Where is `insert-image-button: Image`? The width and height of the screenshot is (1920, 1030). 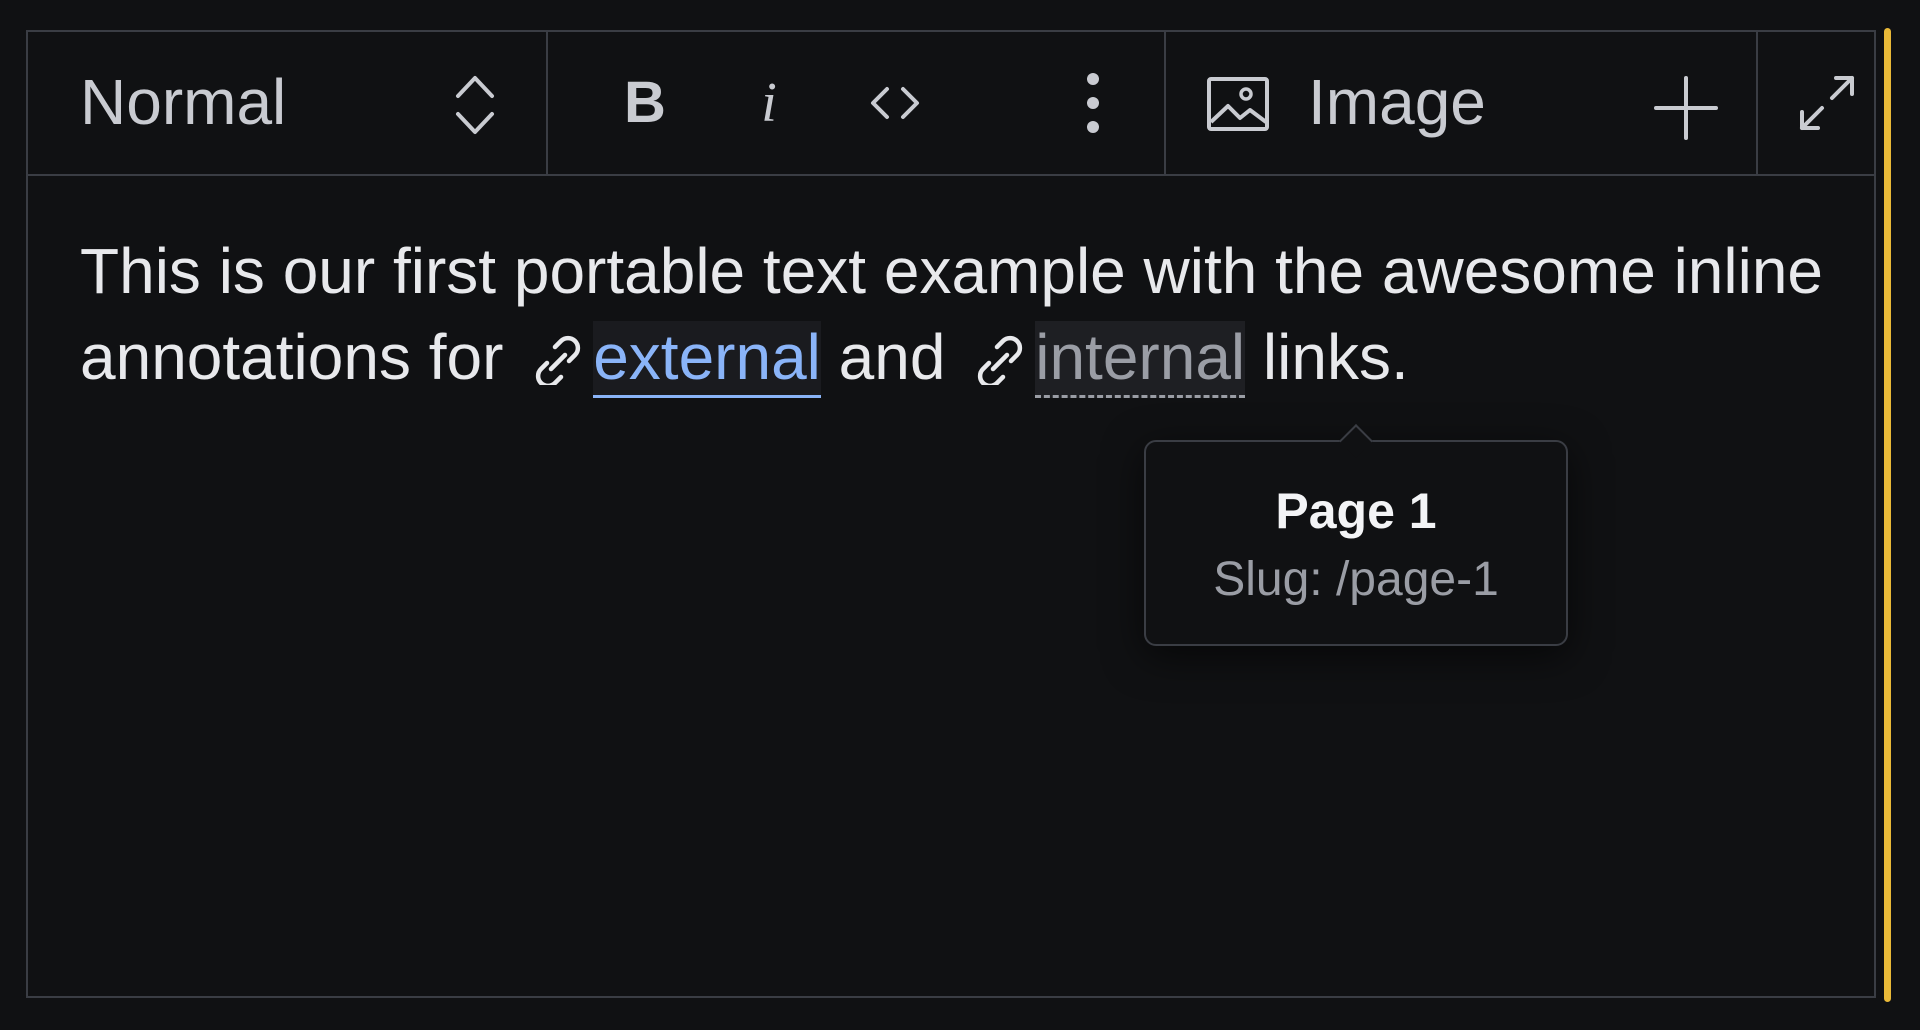 insert-image-button: Image is located at coordinates (1463, 103).